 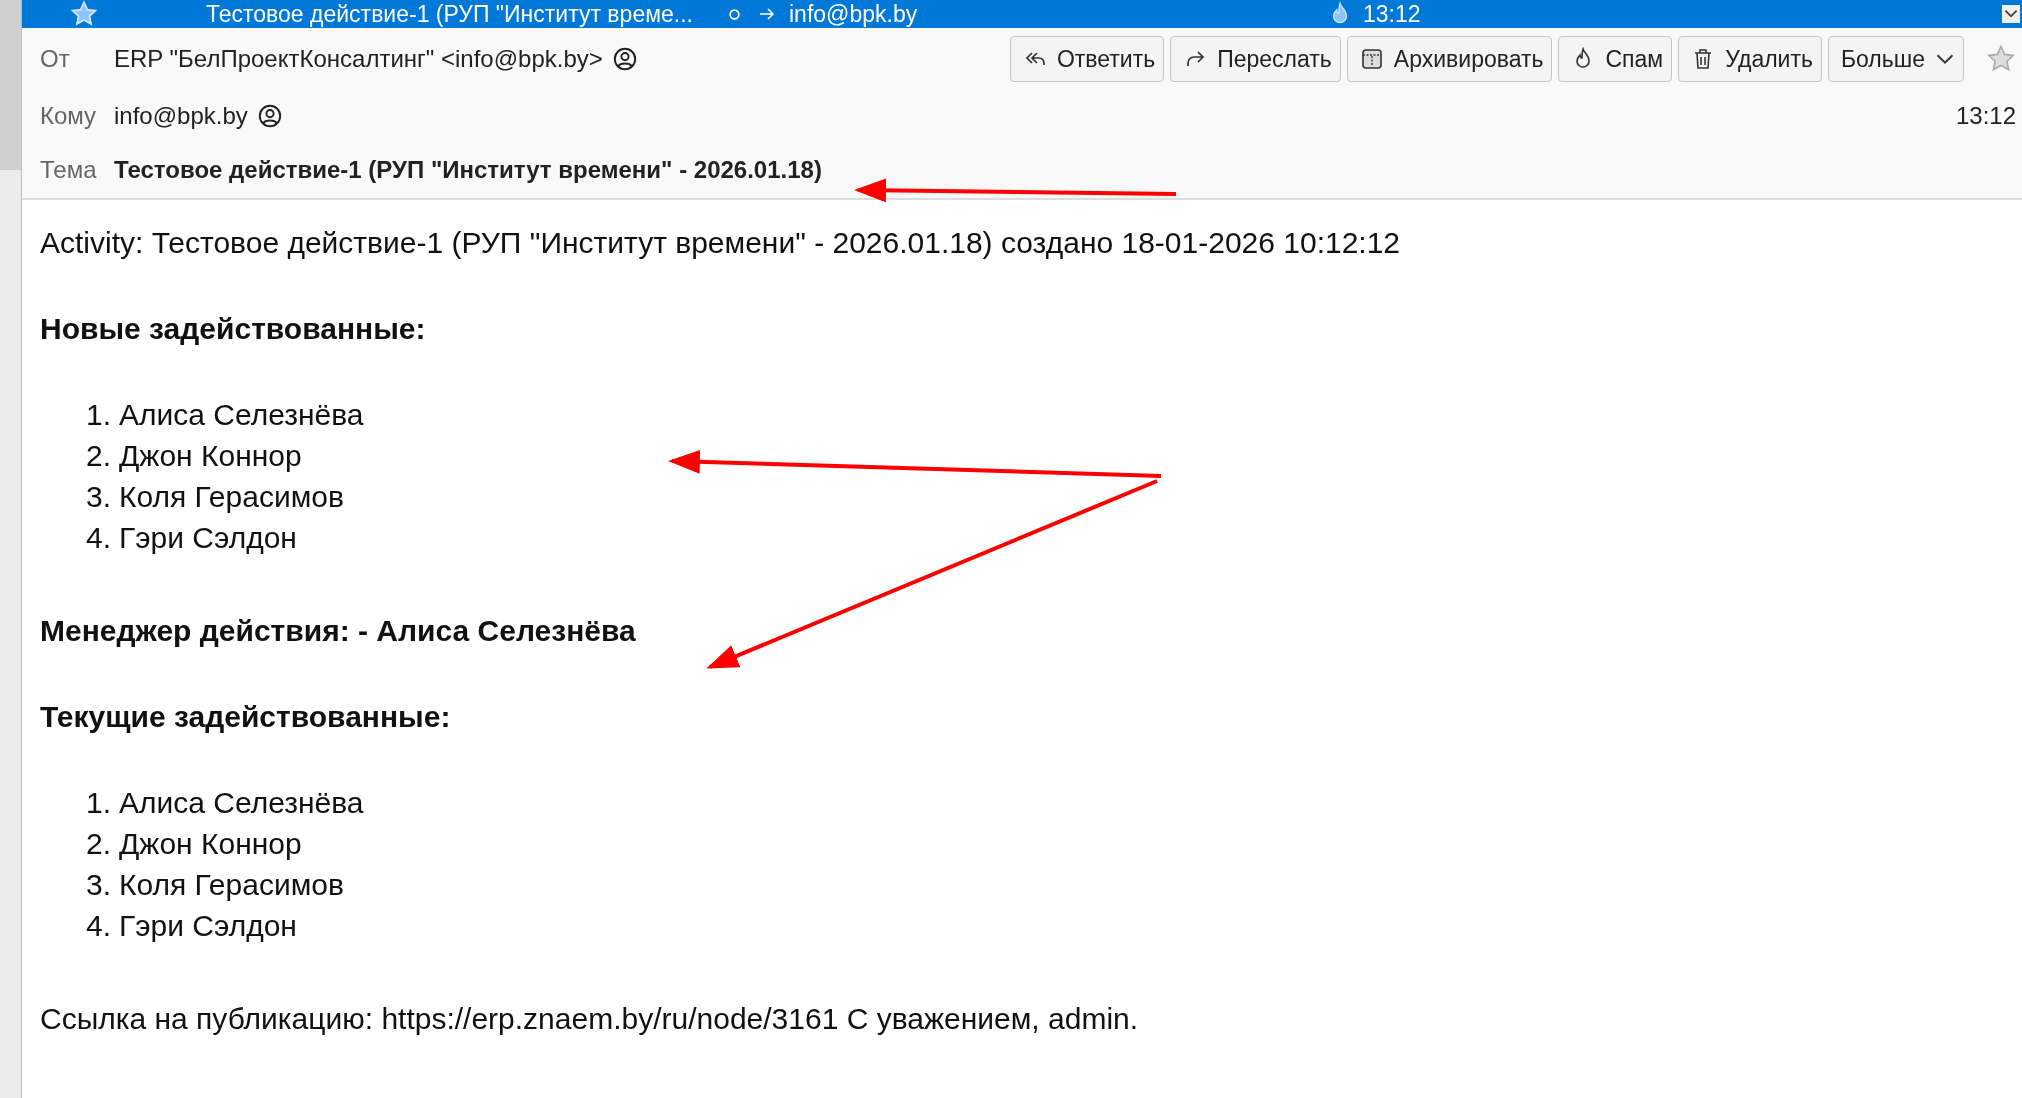 What do you see at coordinates (181, 116) in the screenshot?
I see `recipient-address: info@bpk.by` at bounding box center [181, 116].